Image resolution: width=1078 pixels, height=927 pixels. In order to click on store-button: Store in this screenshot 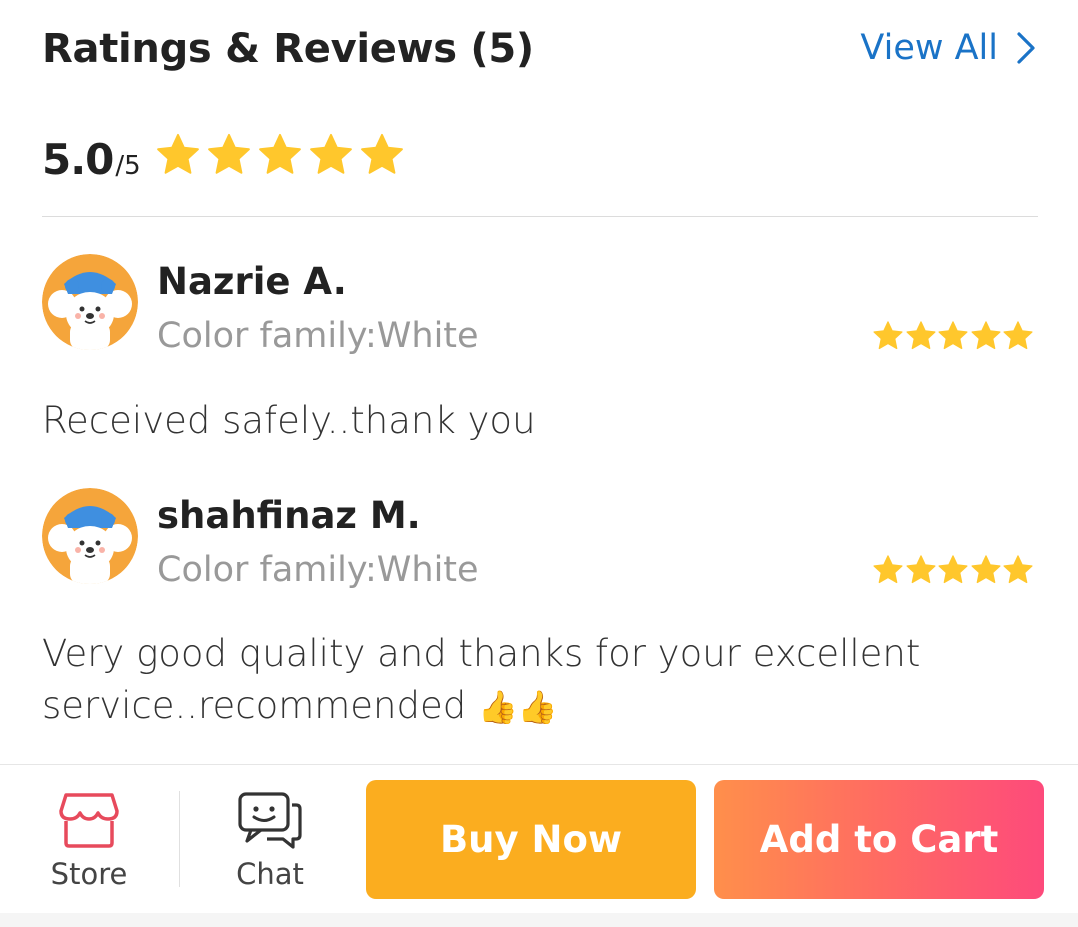, I will do `click(89, 841)`.